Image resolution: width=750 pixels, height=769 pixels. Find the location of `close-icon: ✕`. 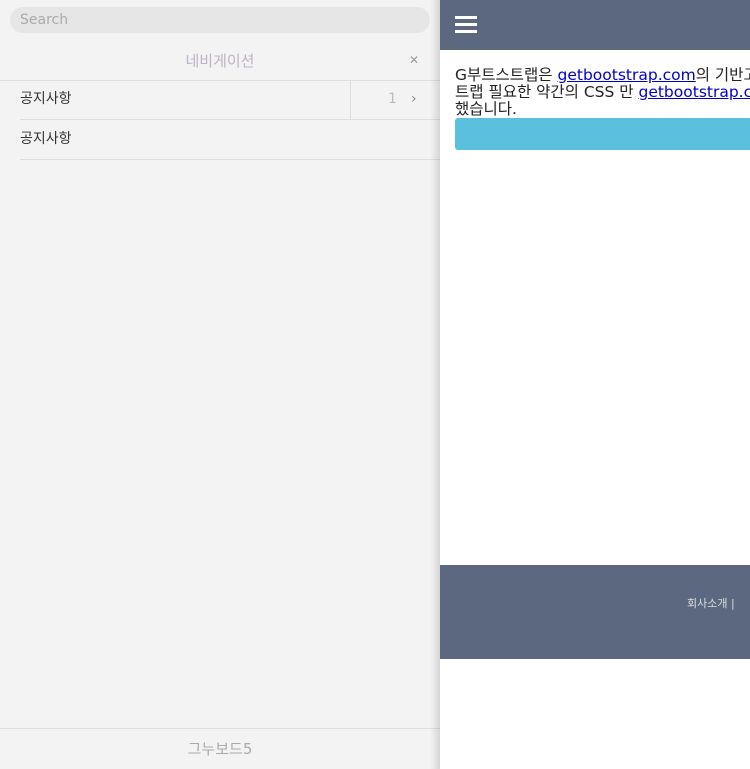

close-icon: ✕ is located at coordinates (414, 60).